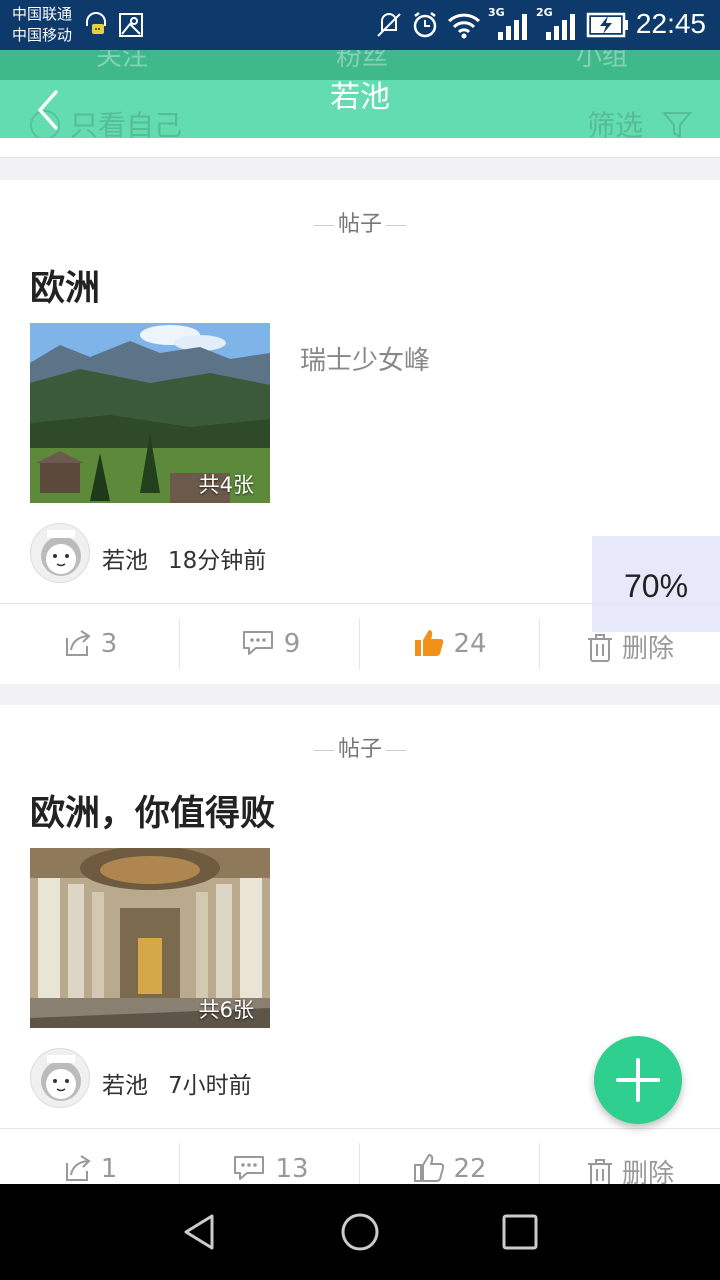 The width and height of the screenshot is (720, 1280). I want to click on signal-2-icon, so click(560, 29).